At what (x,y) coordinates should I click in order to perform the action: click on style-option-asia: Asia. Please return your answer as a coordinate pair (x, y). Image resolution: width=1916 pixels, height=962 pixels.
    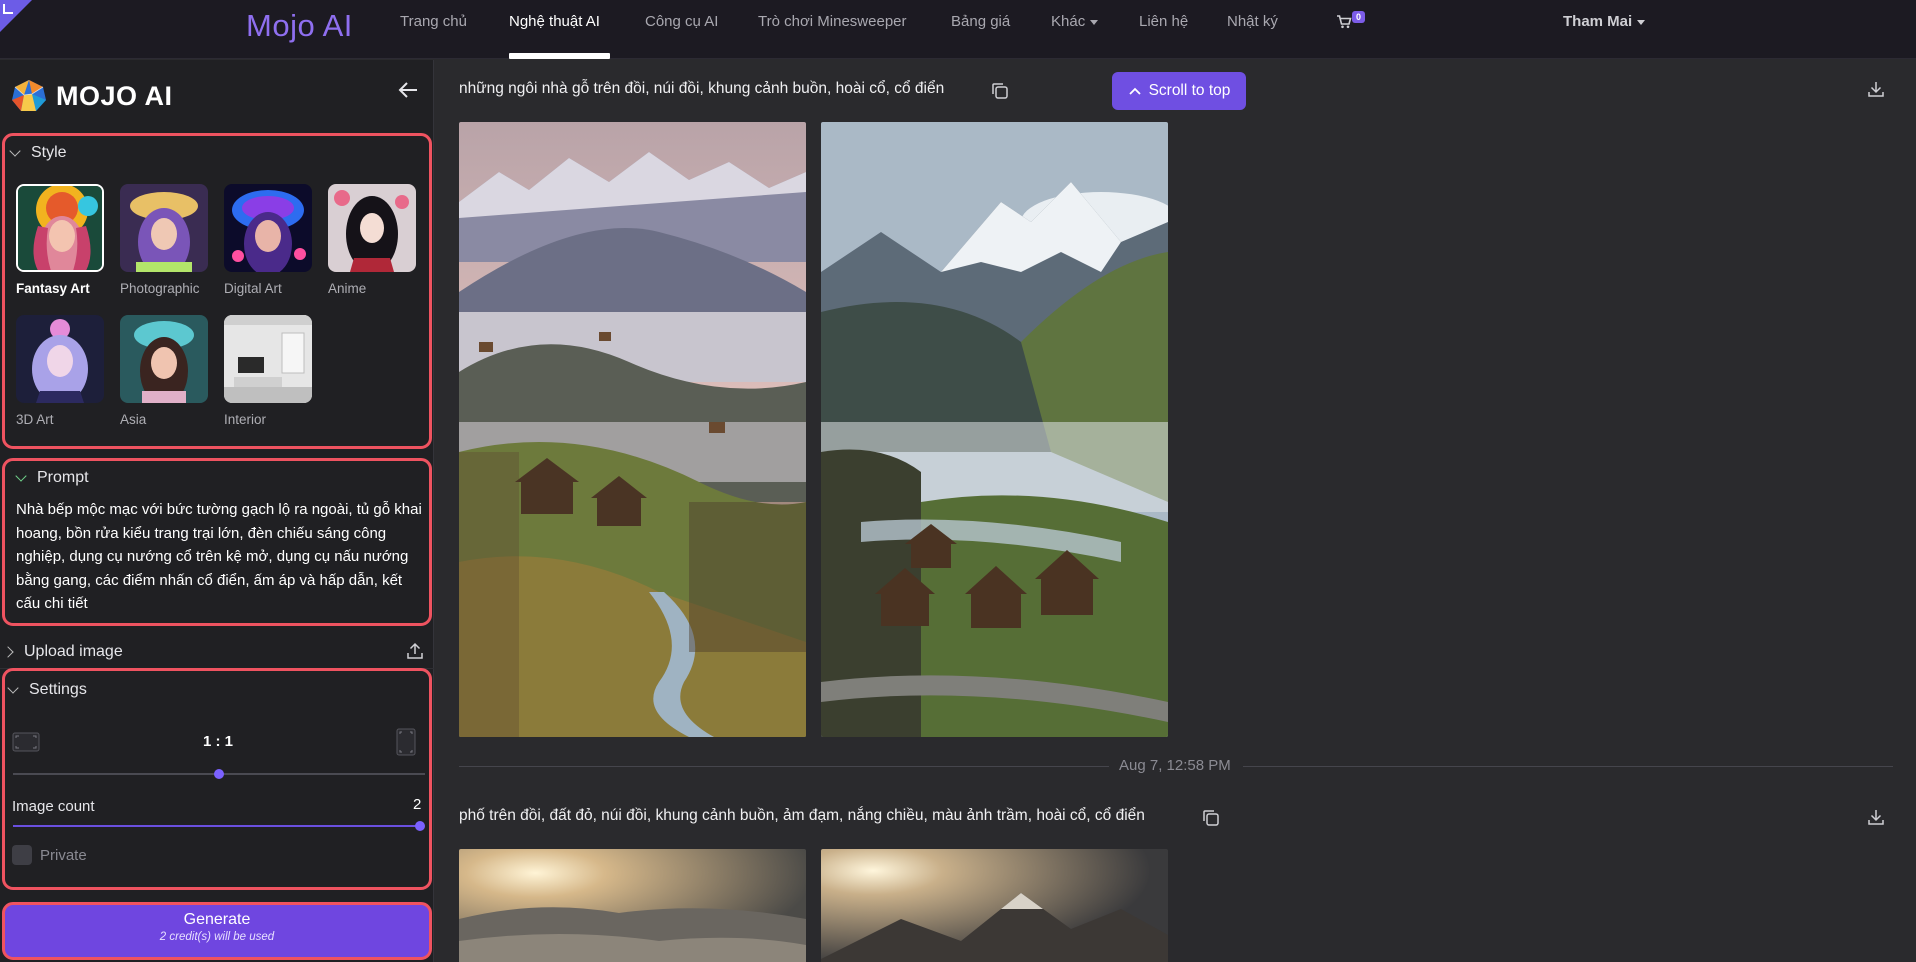
    Looking at the image, I should click on (165, 371).